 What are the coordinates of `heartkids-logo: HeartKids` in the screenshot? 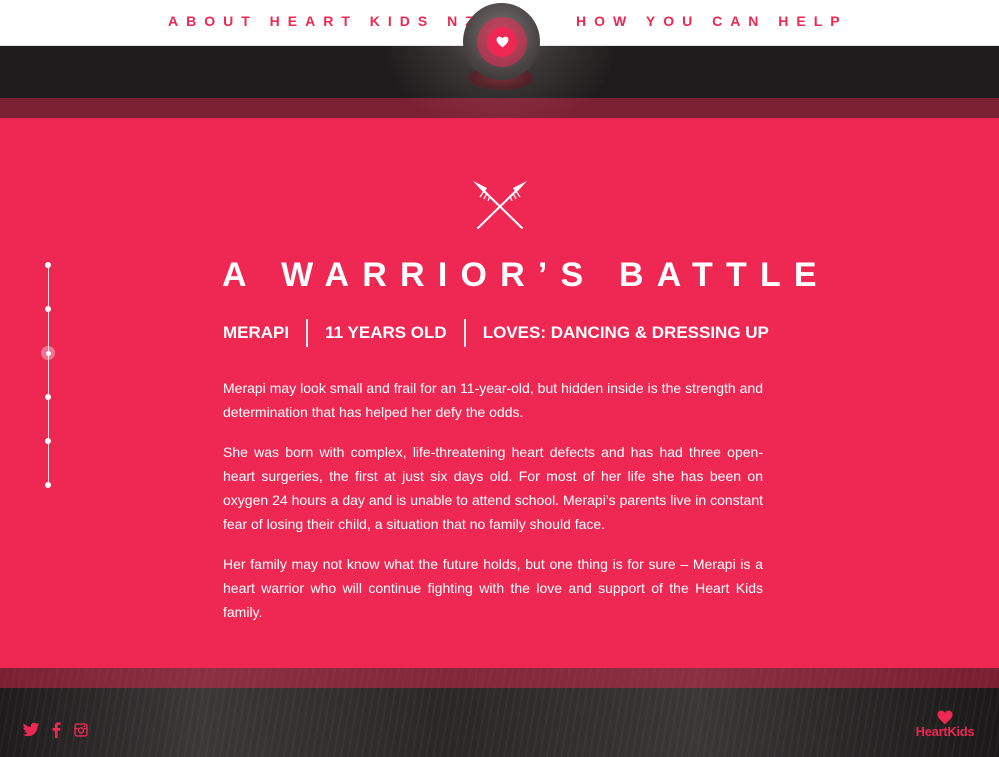 It's located at (945, 726).